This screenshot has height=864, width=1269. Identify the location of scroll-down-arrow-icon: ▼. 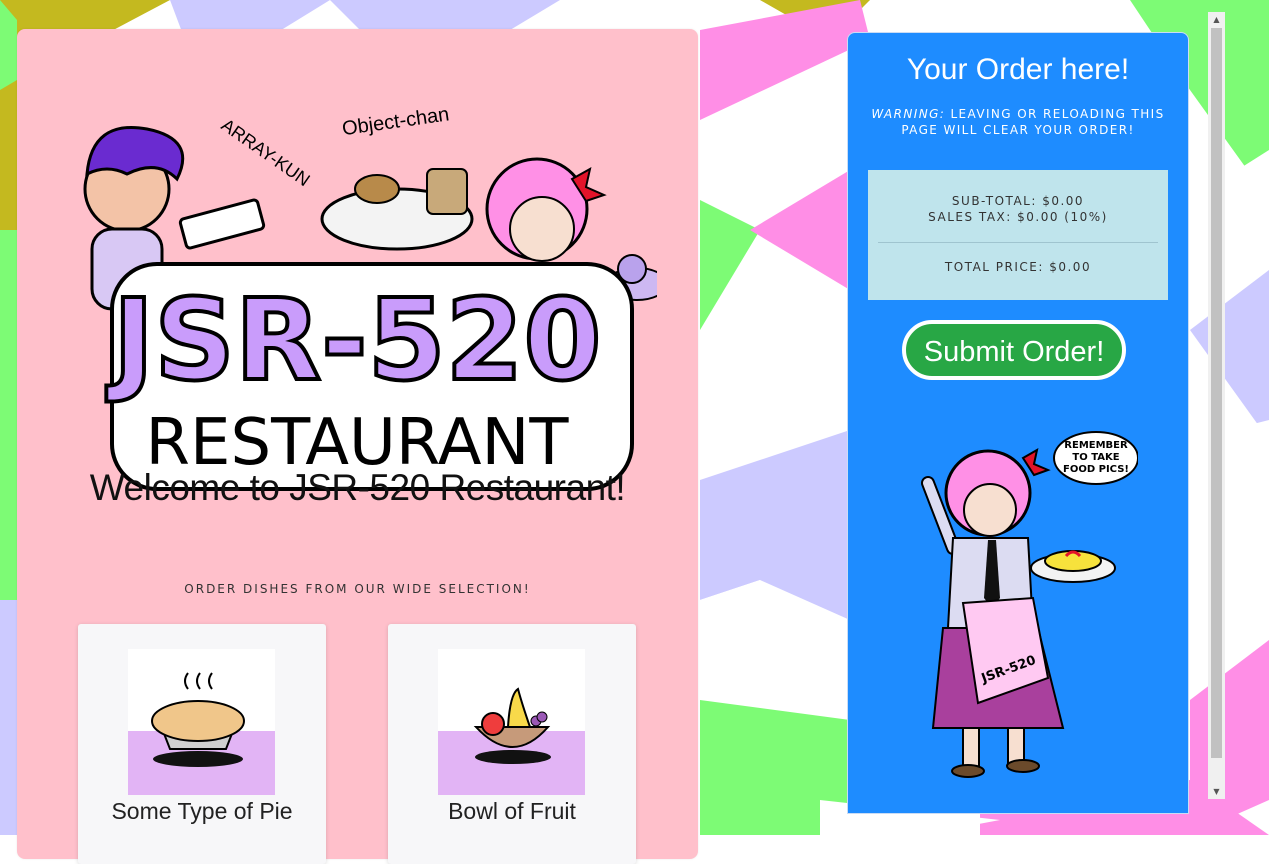
(1216, 791).